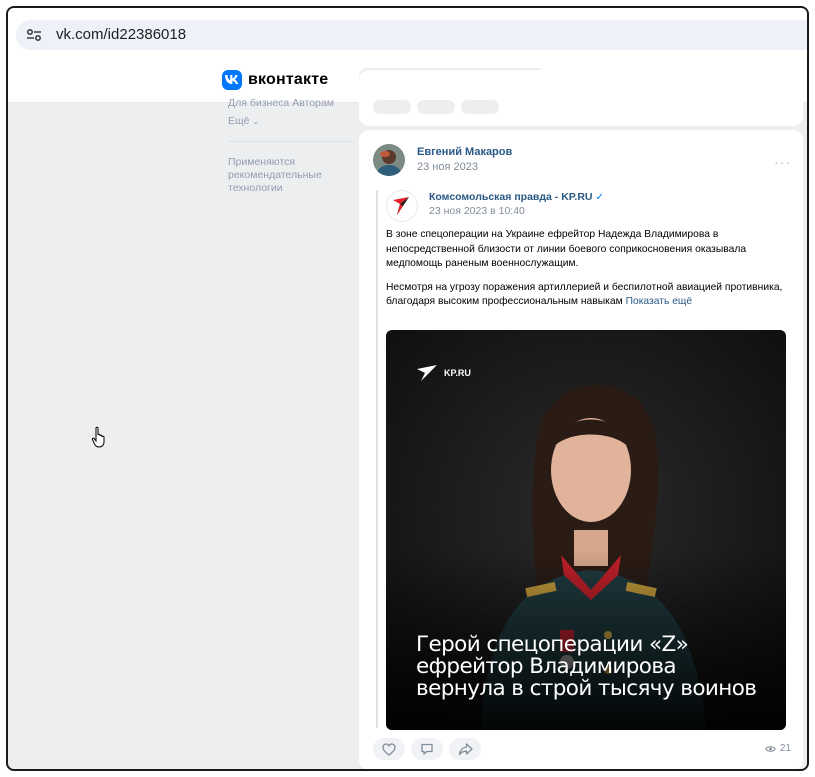 The image size is (815, 777). What do you see at coordinates (457, 373) in the screenshot?
I see `photo-brand-text: KP.RU` at bounding box center [457, 373].